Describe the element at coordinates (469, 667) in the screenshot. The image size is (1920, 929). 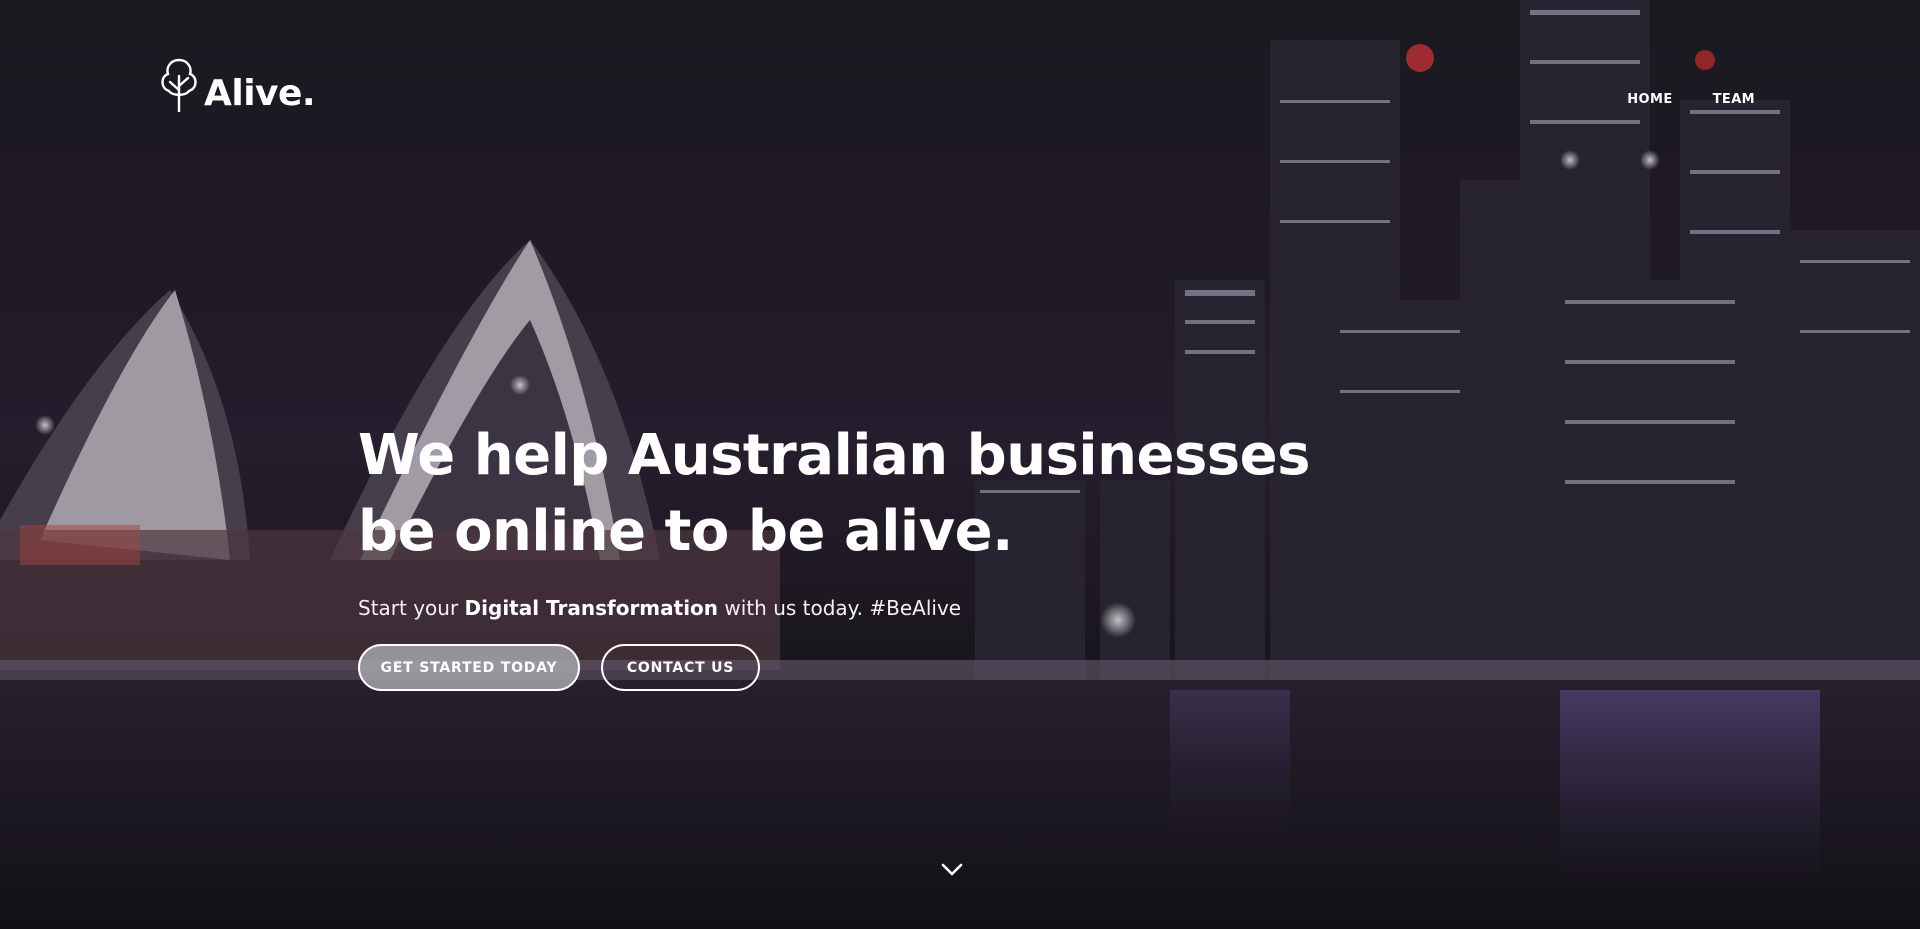
I see `get-started-button: GET STARTED TODAY` at that location.